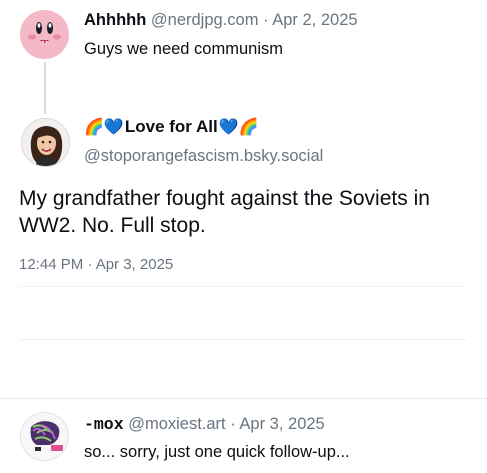  I want to click on parent-post-text: Guys we need communism, so click(183, 49).